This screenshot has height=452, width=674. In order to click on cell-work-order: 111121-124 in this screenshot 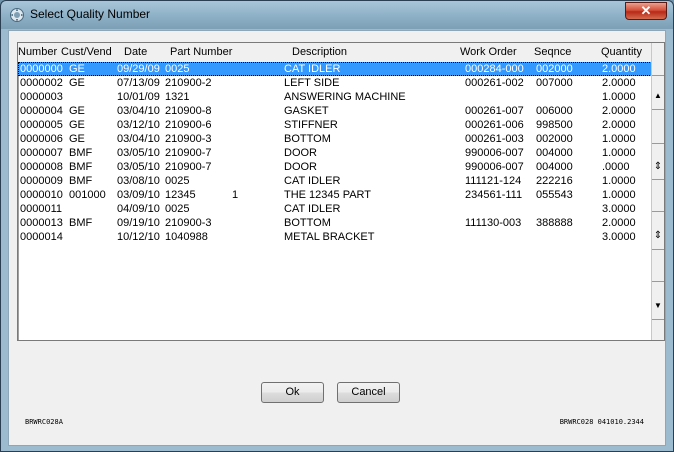, I will do `click(493, 181)`.